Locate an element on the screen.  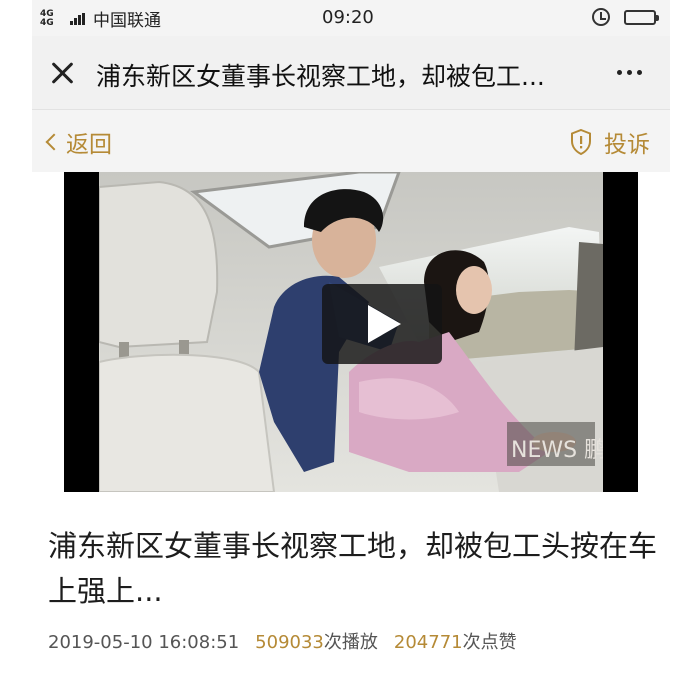
signal-icon is located at coordinates (77, 18).